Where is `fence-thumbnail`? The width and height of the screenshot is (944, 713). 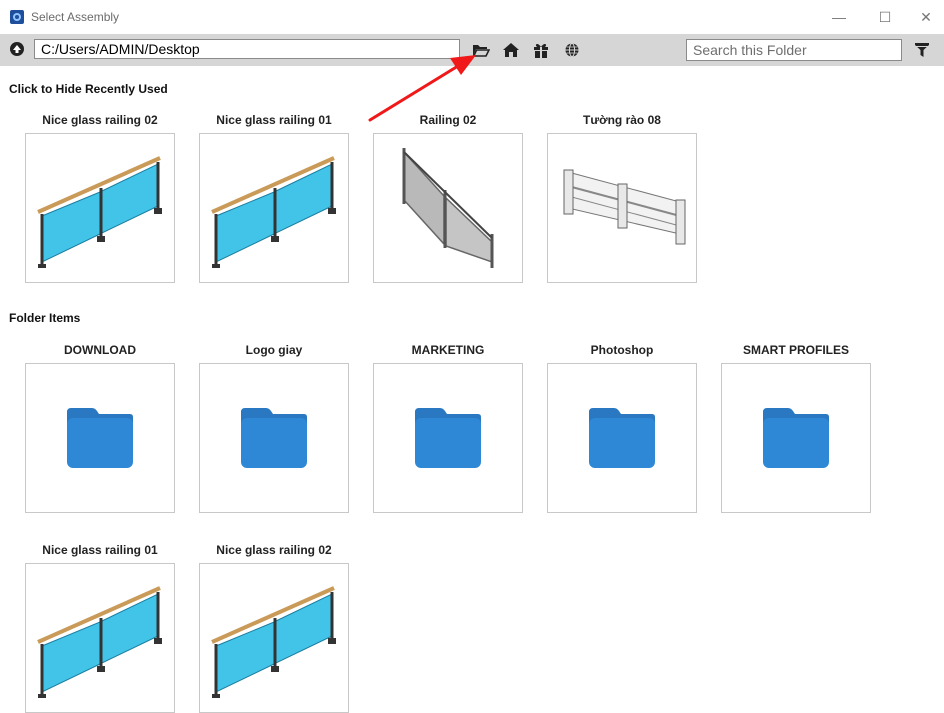
fence-thumbnail is located at coordinates (622, 208).